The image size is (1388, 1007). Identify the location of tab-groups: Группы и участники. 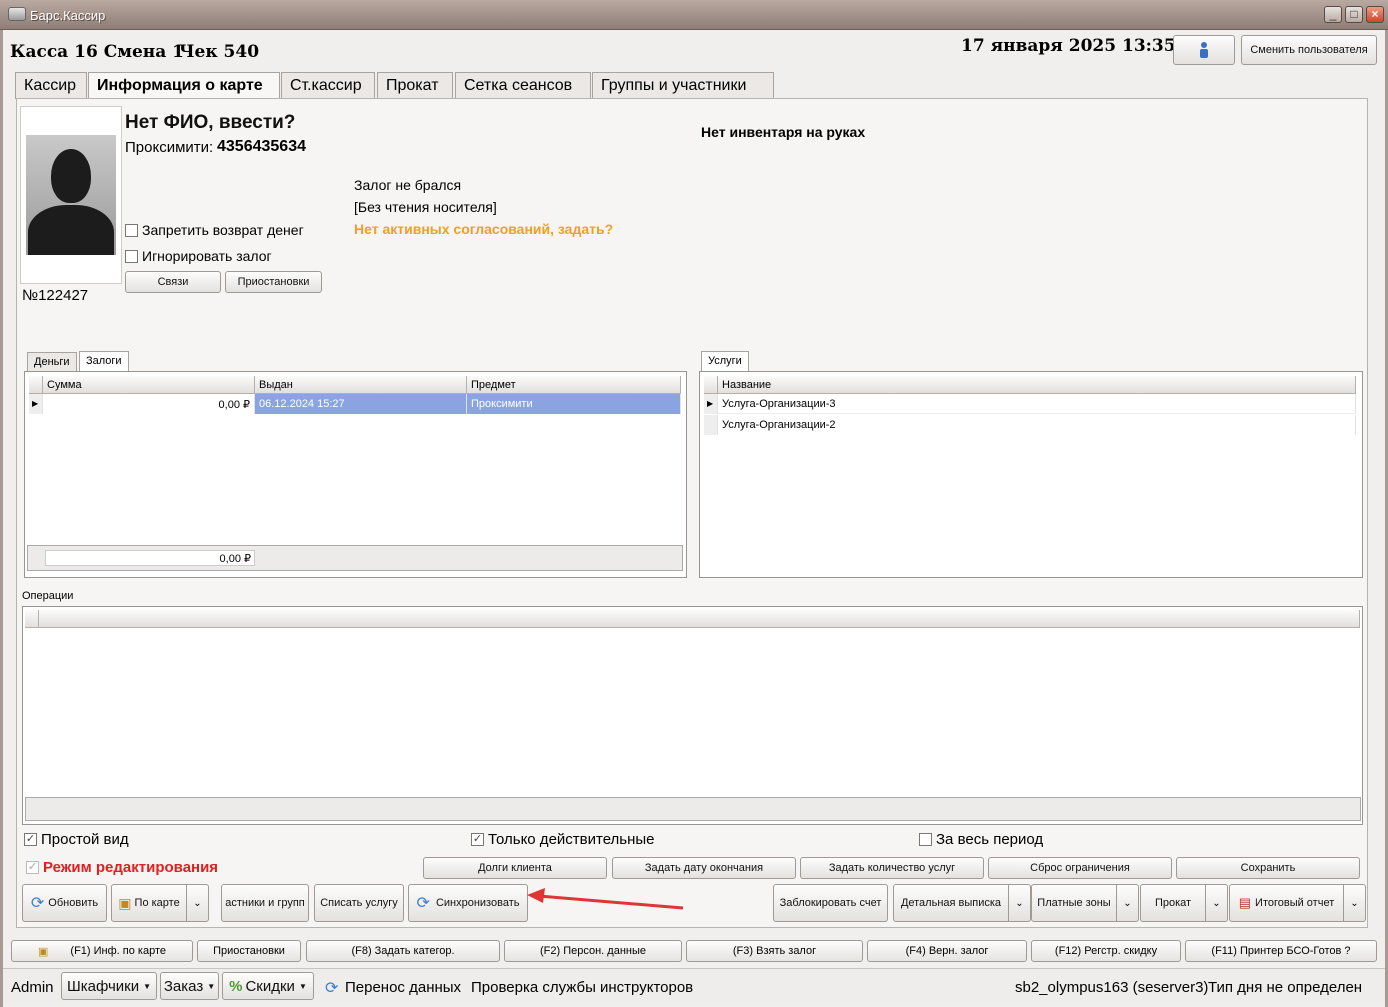
(683, 85).